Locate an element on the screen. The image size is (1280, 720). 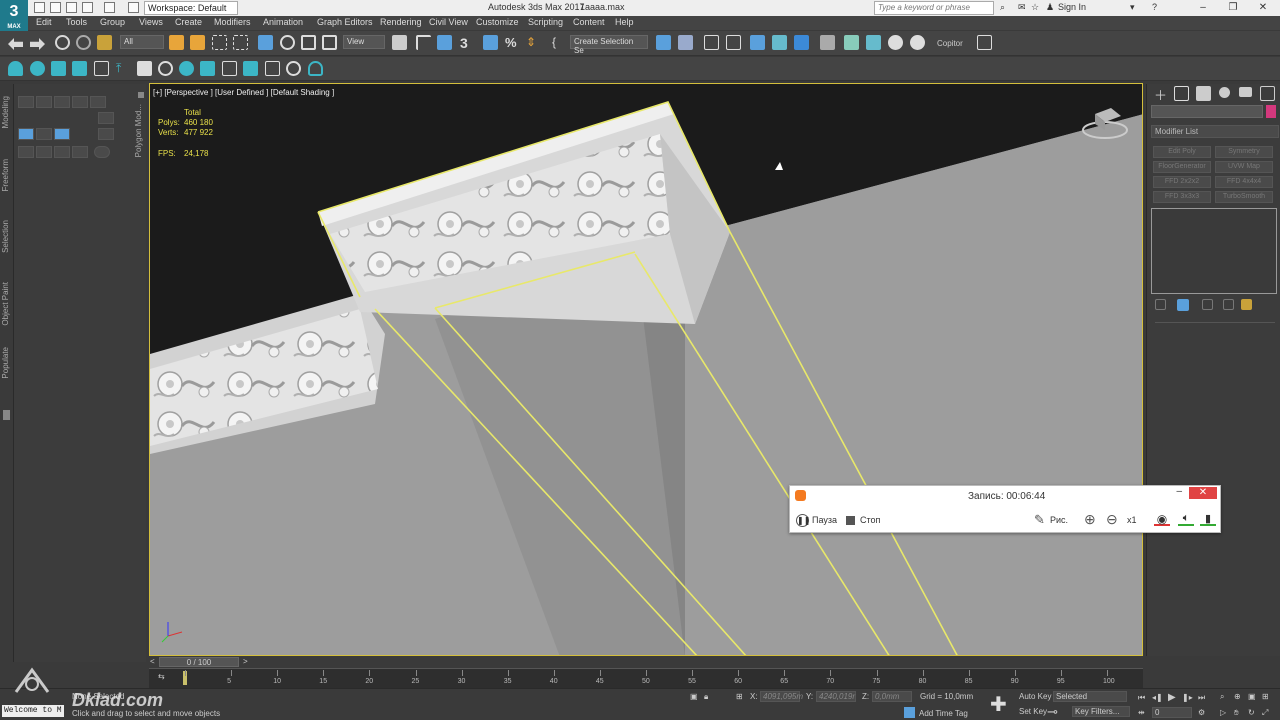
maximize-viewport-icon: ⤢ is located at coordinates (1265, 713).